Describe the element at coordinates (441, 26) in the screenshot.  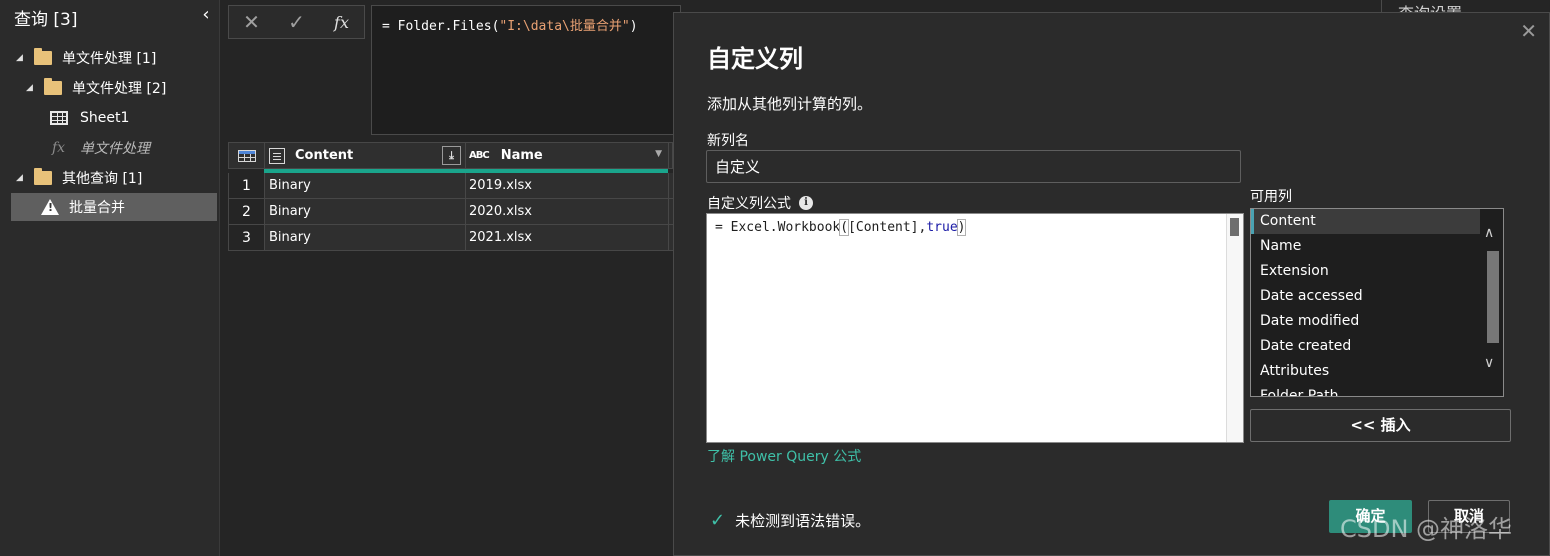
I see `formula-prefix: = Folder.Files(` at that location.